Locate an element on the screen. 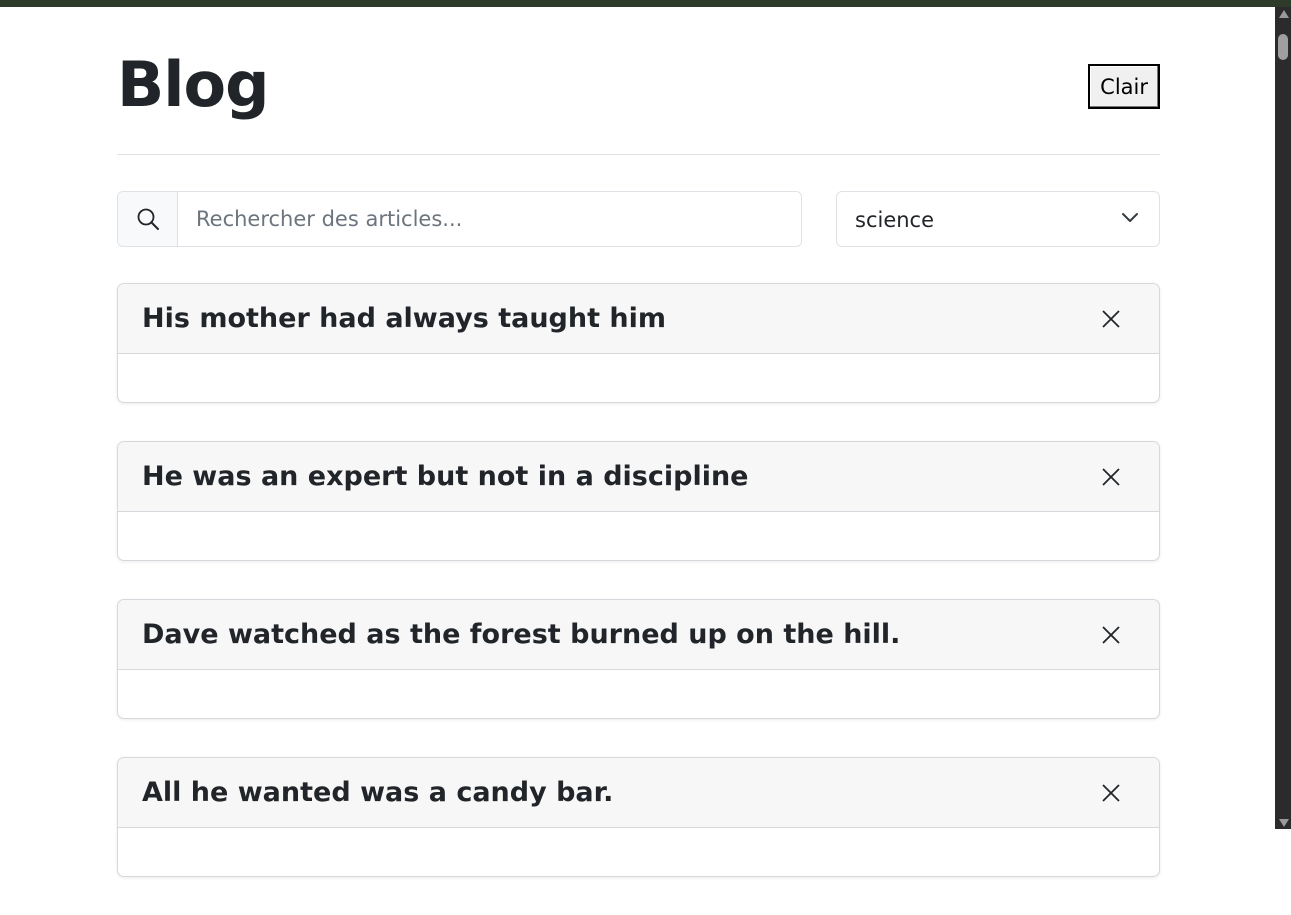 This screenshot has width=1291, height=915. article-card: All he wanted was a candy bar. is located at coordinates (638, 817).